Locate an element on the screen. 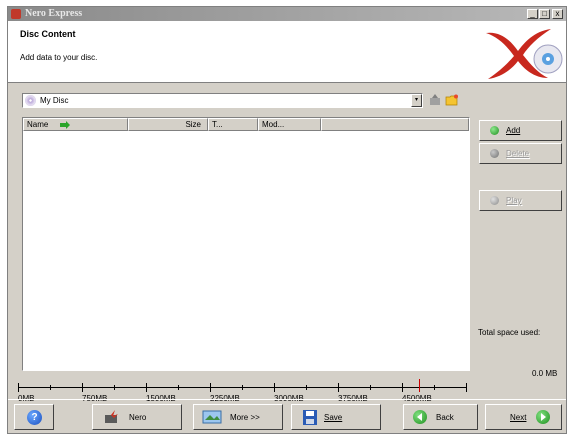 The height and width of the screenshot is (439, 573). column-header-filler is located at coordinates (395, 124).